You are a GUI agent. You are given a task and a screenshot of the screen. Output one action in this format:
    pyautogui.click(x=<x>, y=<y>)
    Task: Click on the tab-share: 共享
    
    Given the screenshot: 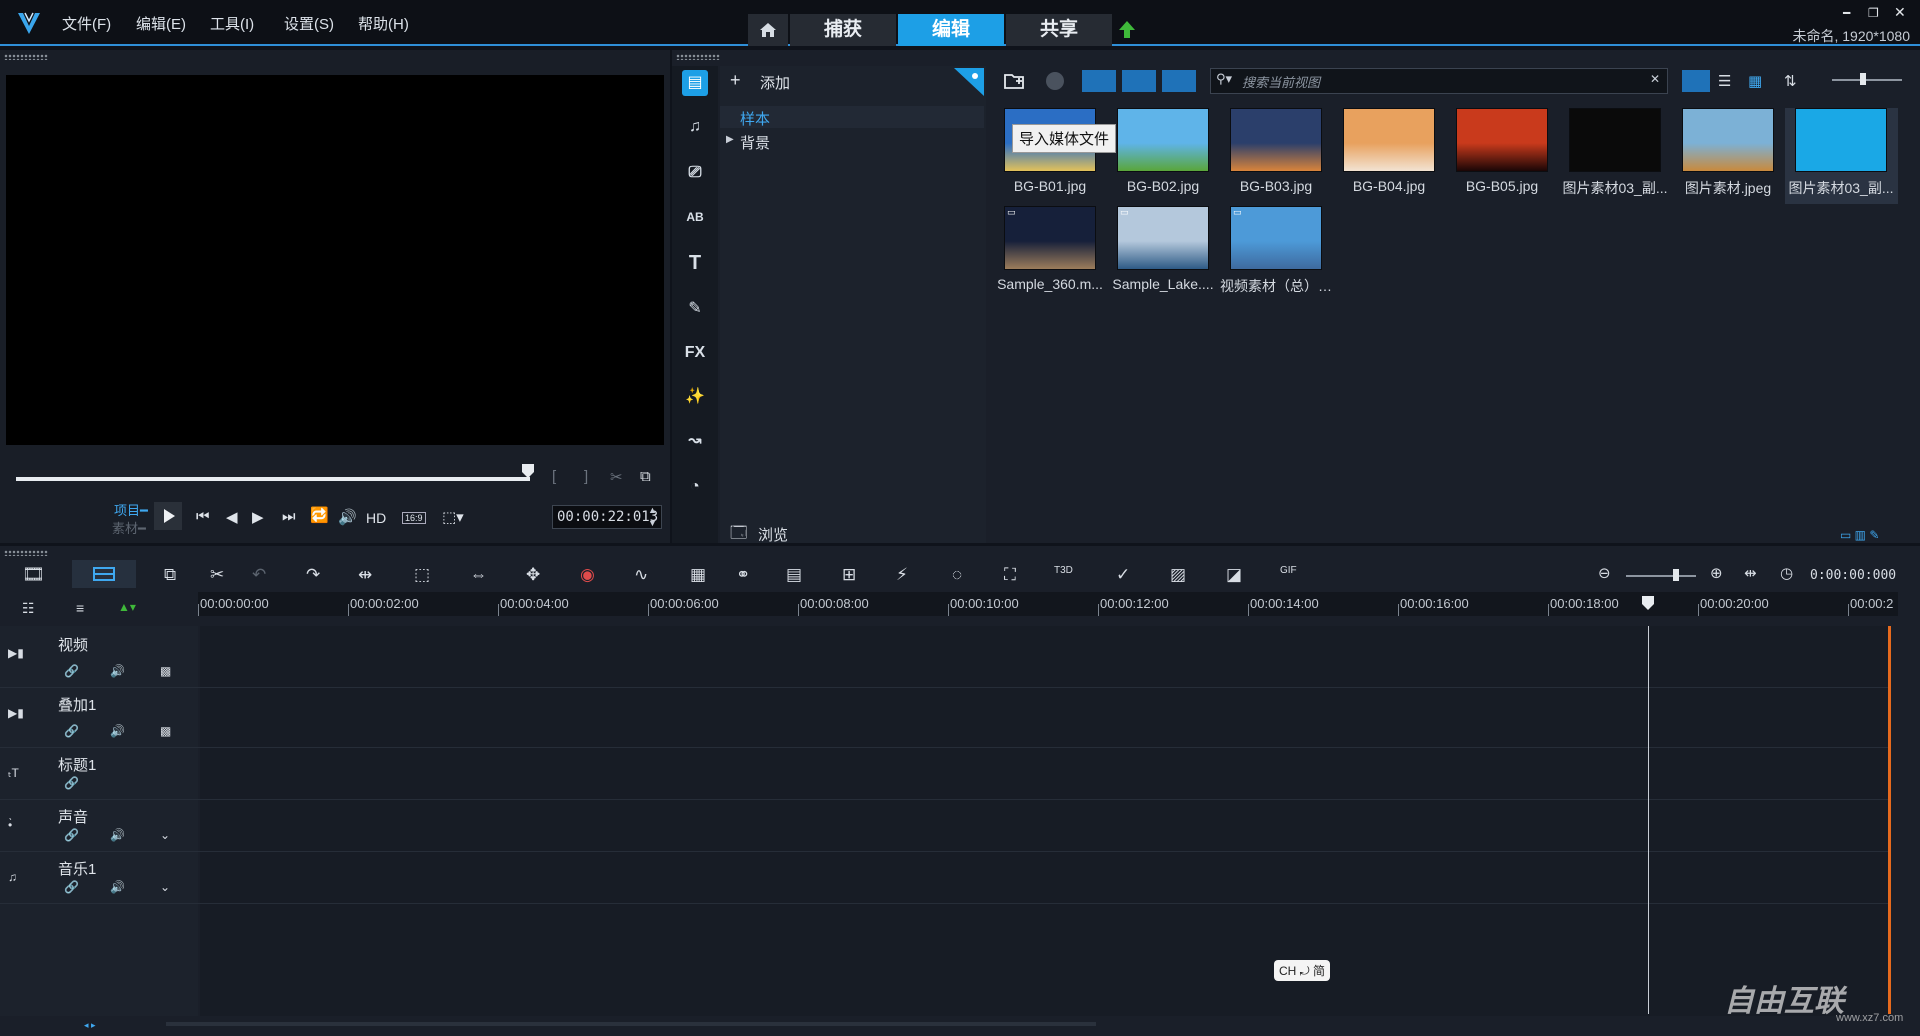 What is the action you would take?
    pyautogui.click(x=1059, y=30)
    